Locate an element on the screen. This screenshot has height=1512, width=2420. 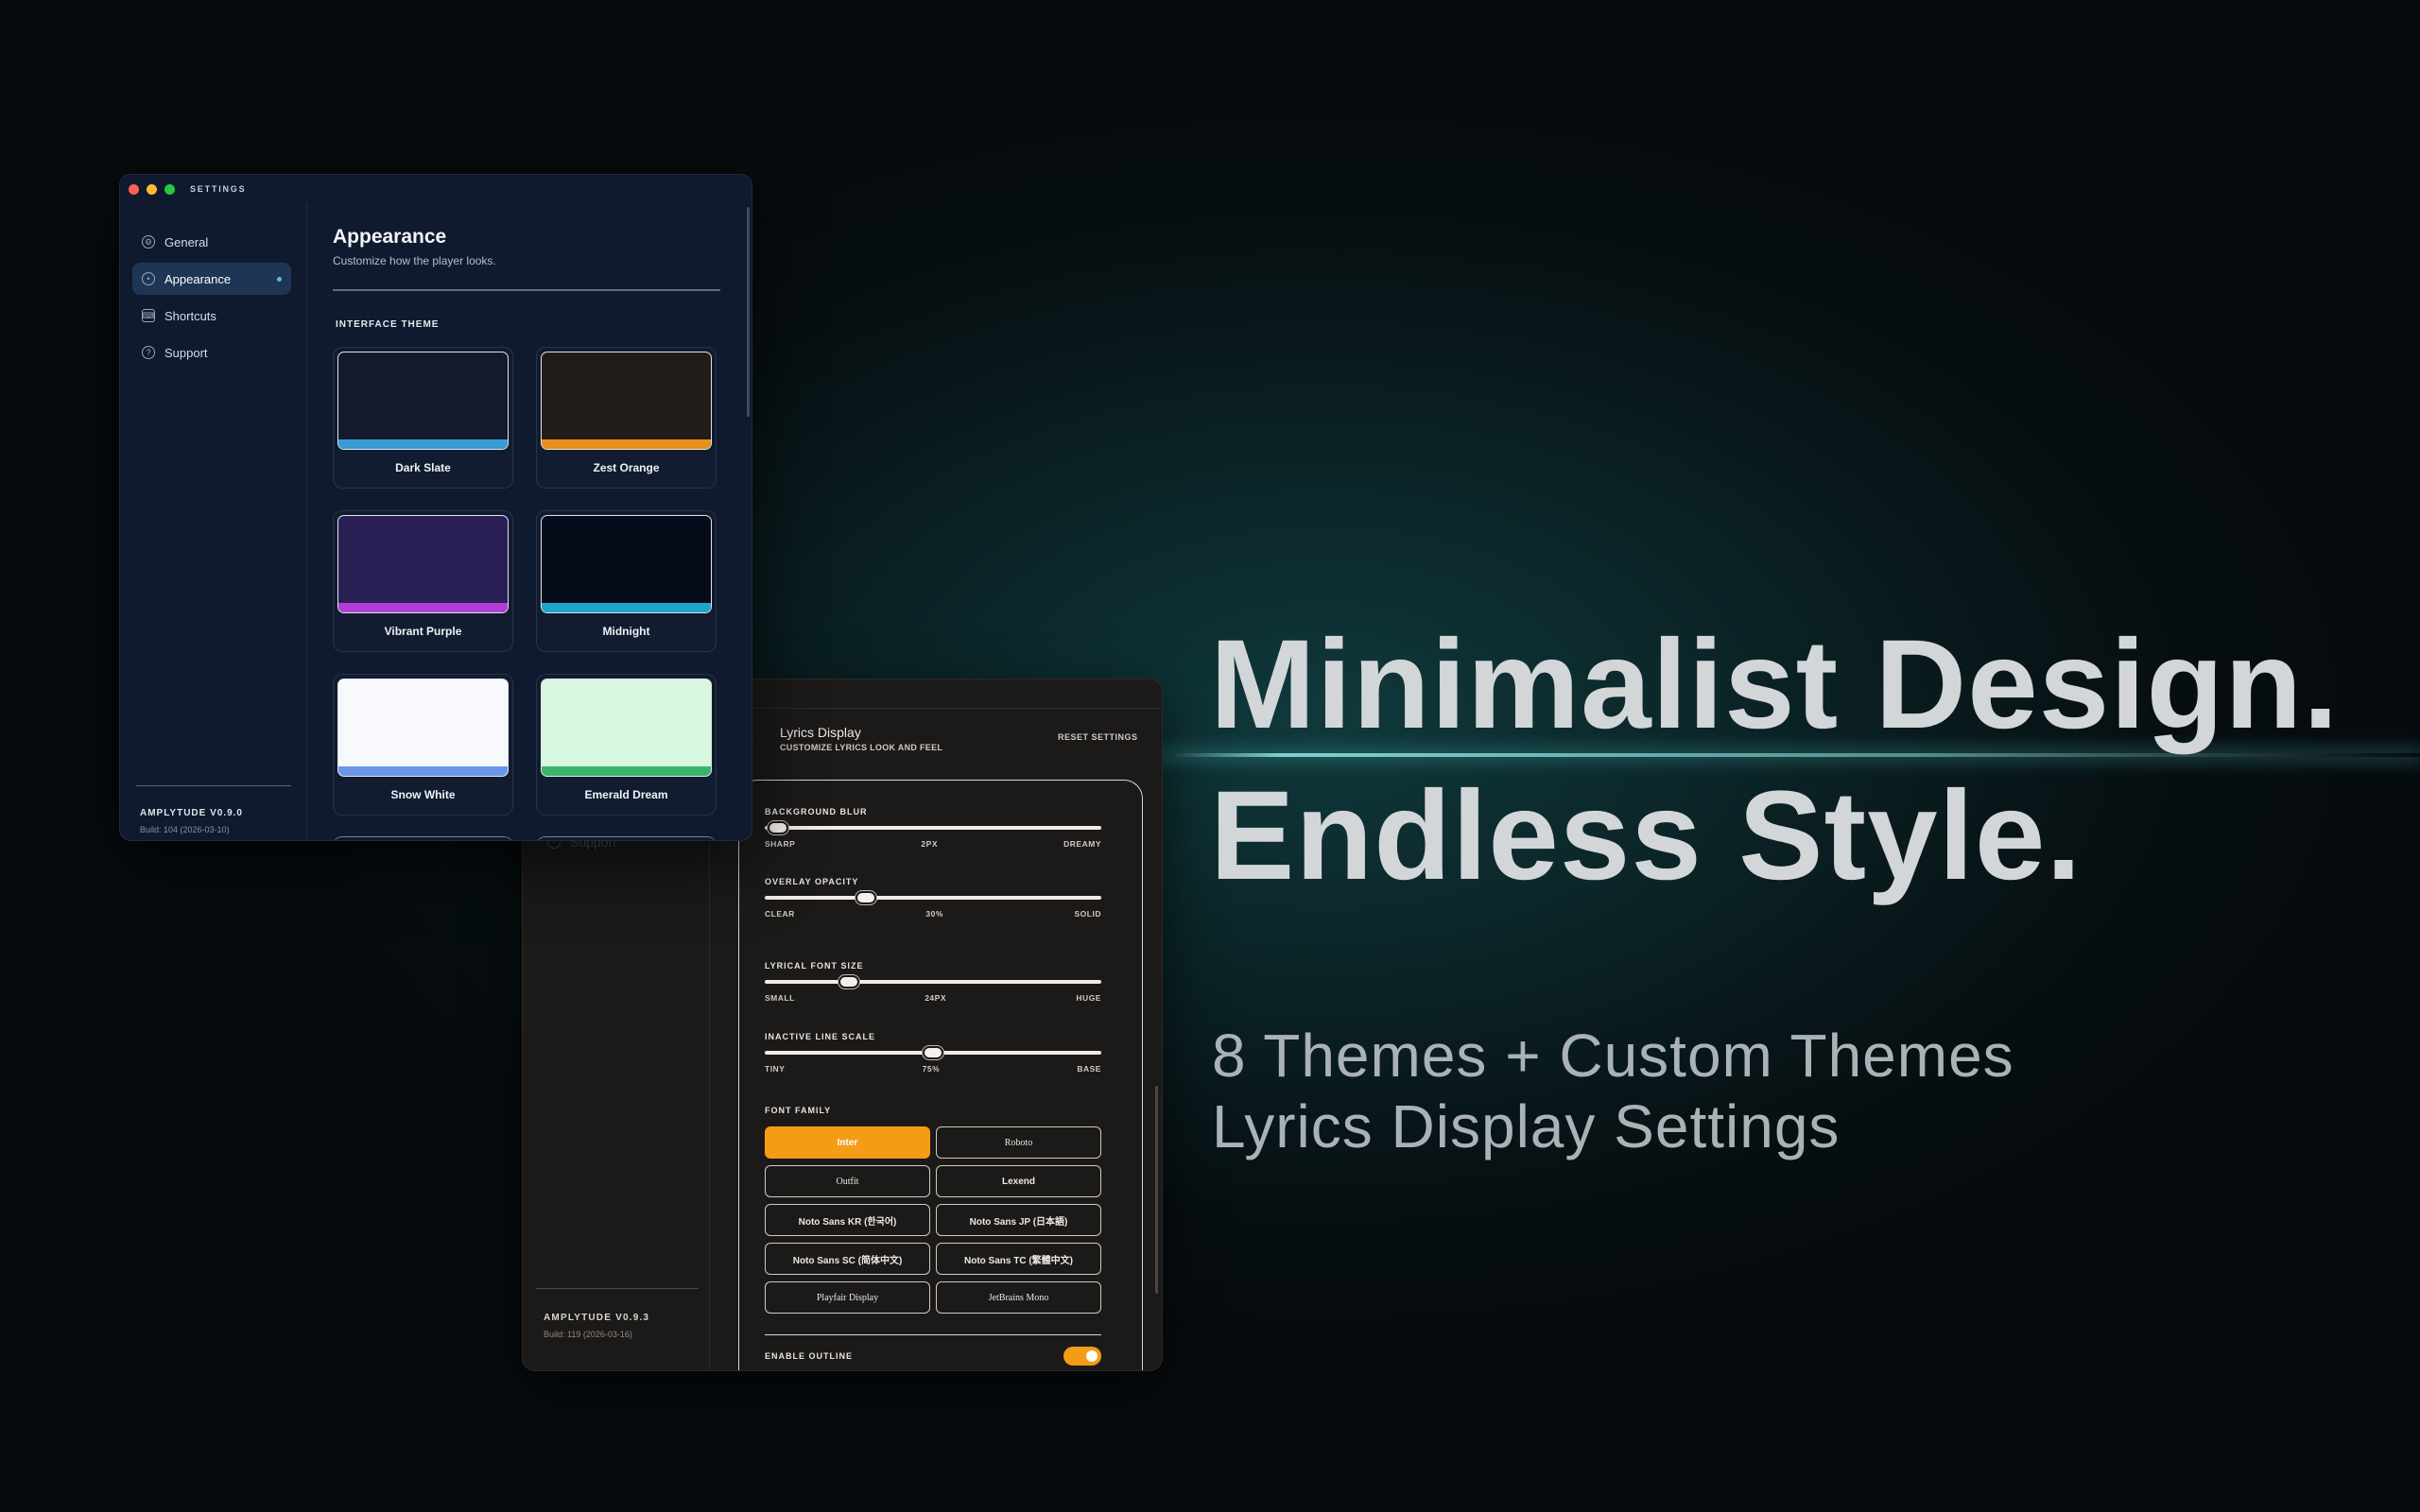
sidebar-item-support: ? Support is located at coordinates (211, 352).